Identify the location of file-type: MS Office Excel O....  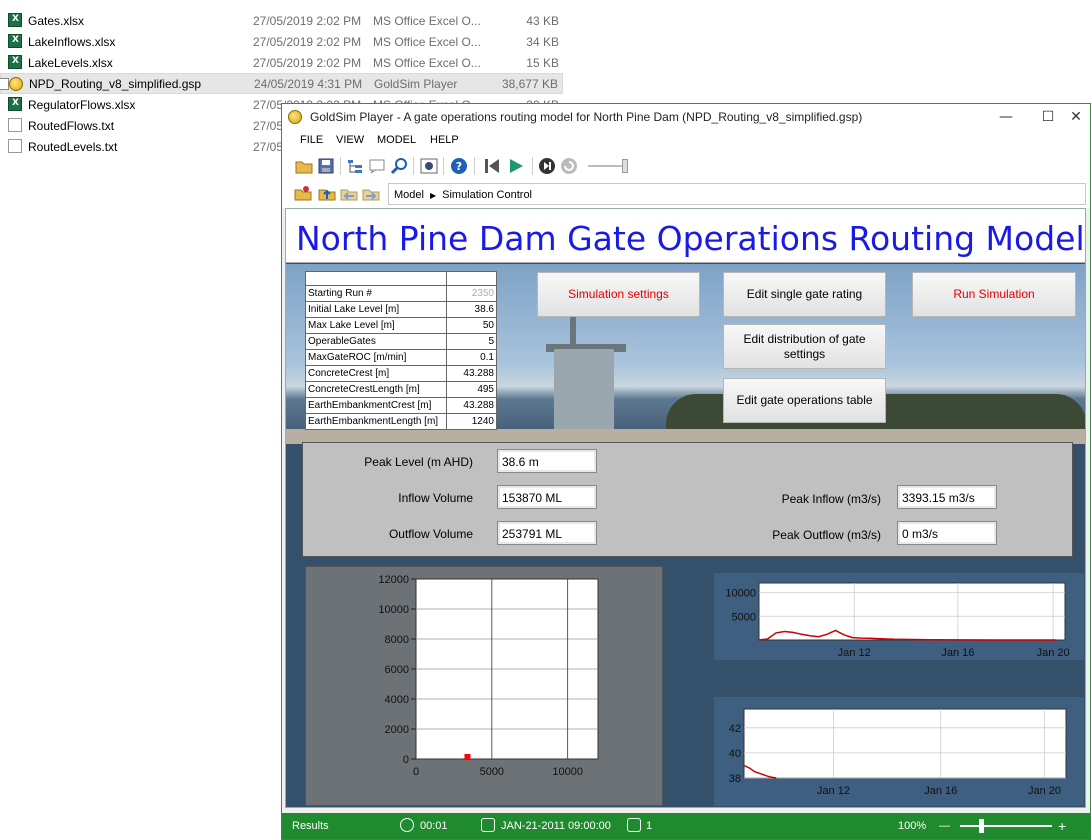
(427, 41).